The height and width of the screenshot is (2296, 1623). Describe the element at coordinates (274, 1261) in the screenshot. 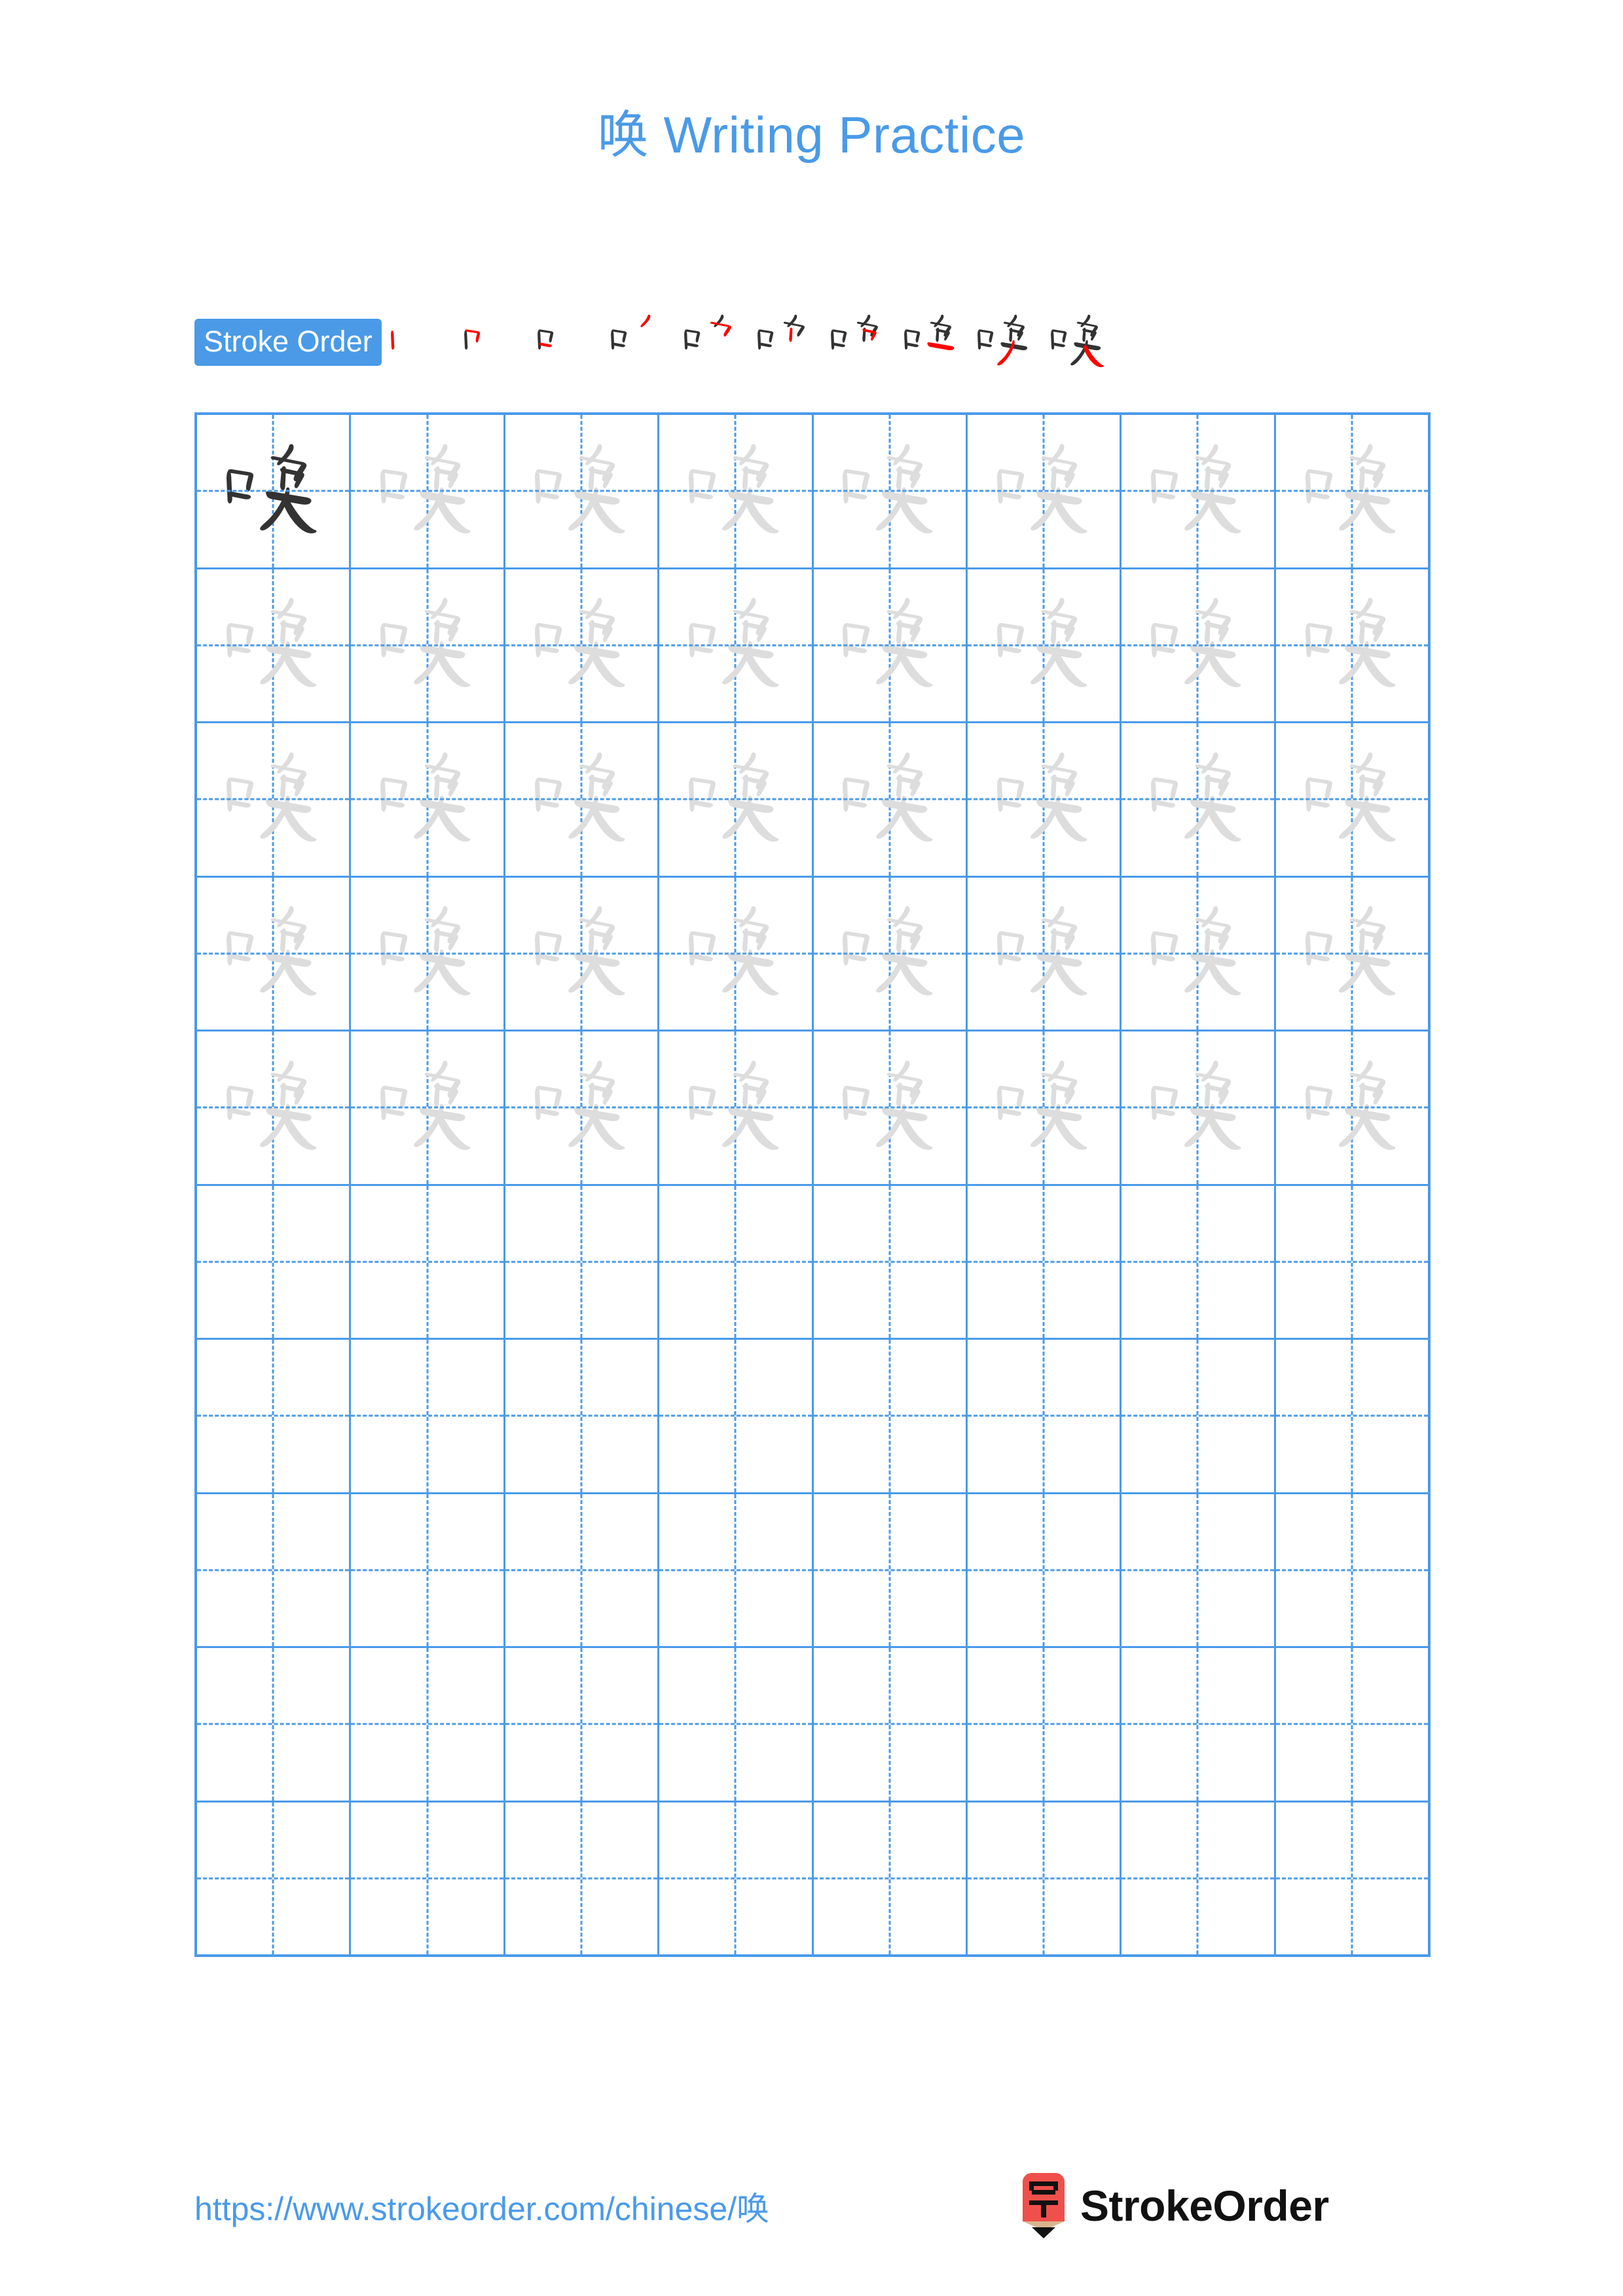

I see `practice-cell-r6-c1` at that location.